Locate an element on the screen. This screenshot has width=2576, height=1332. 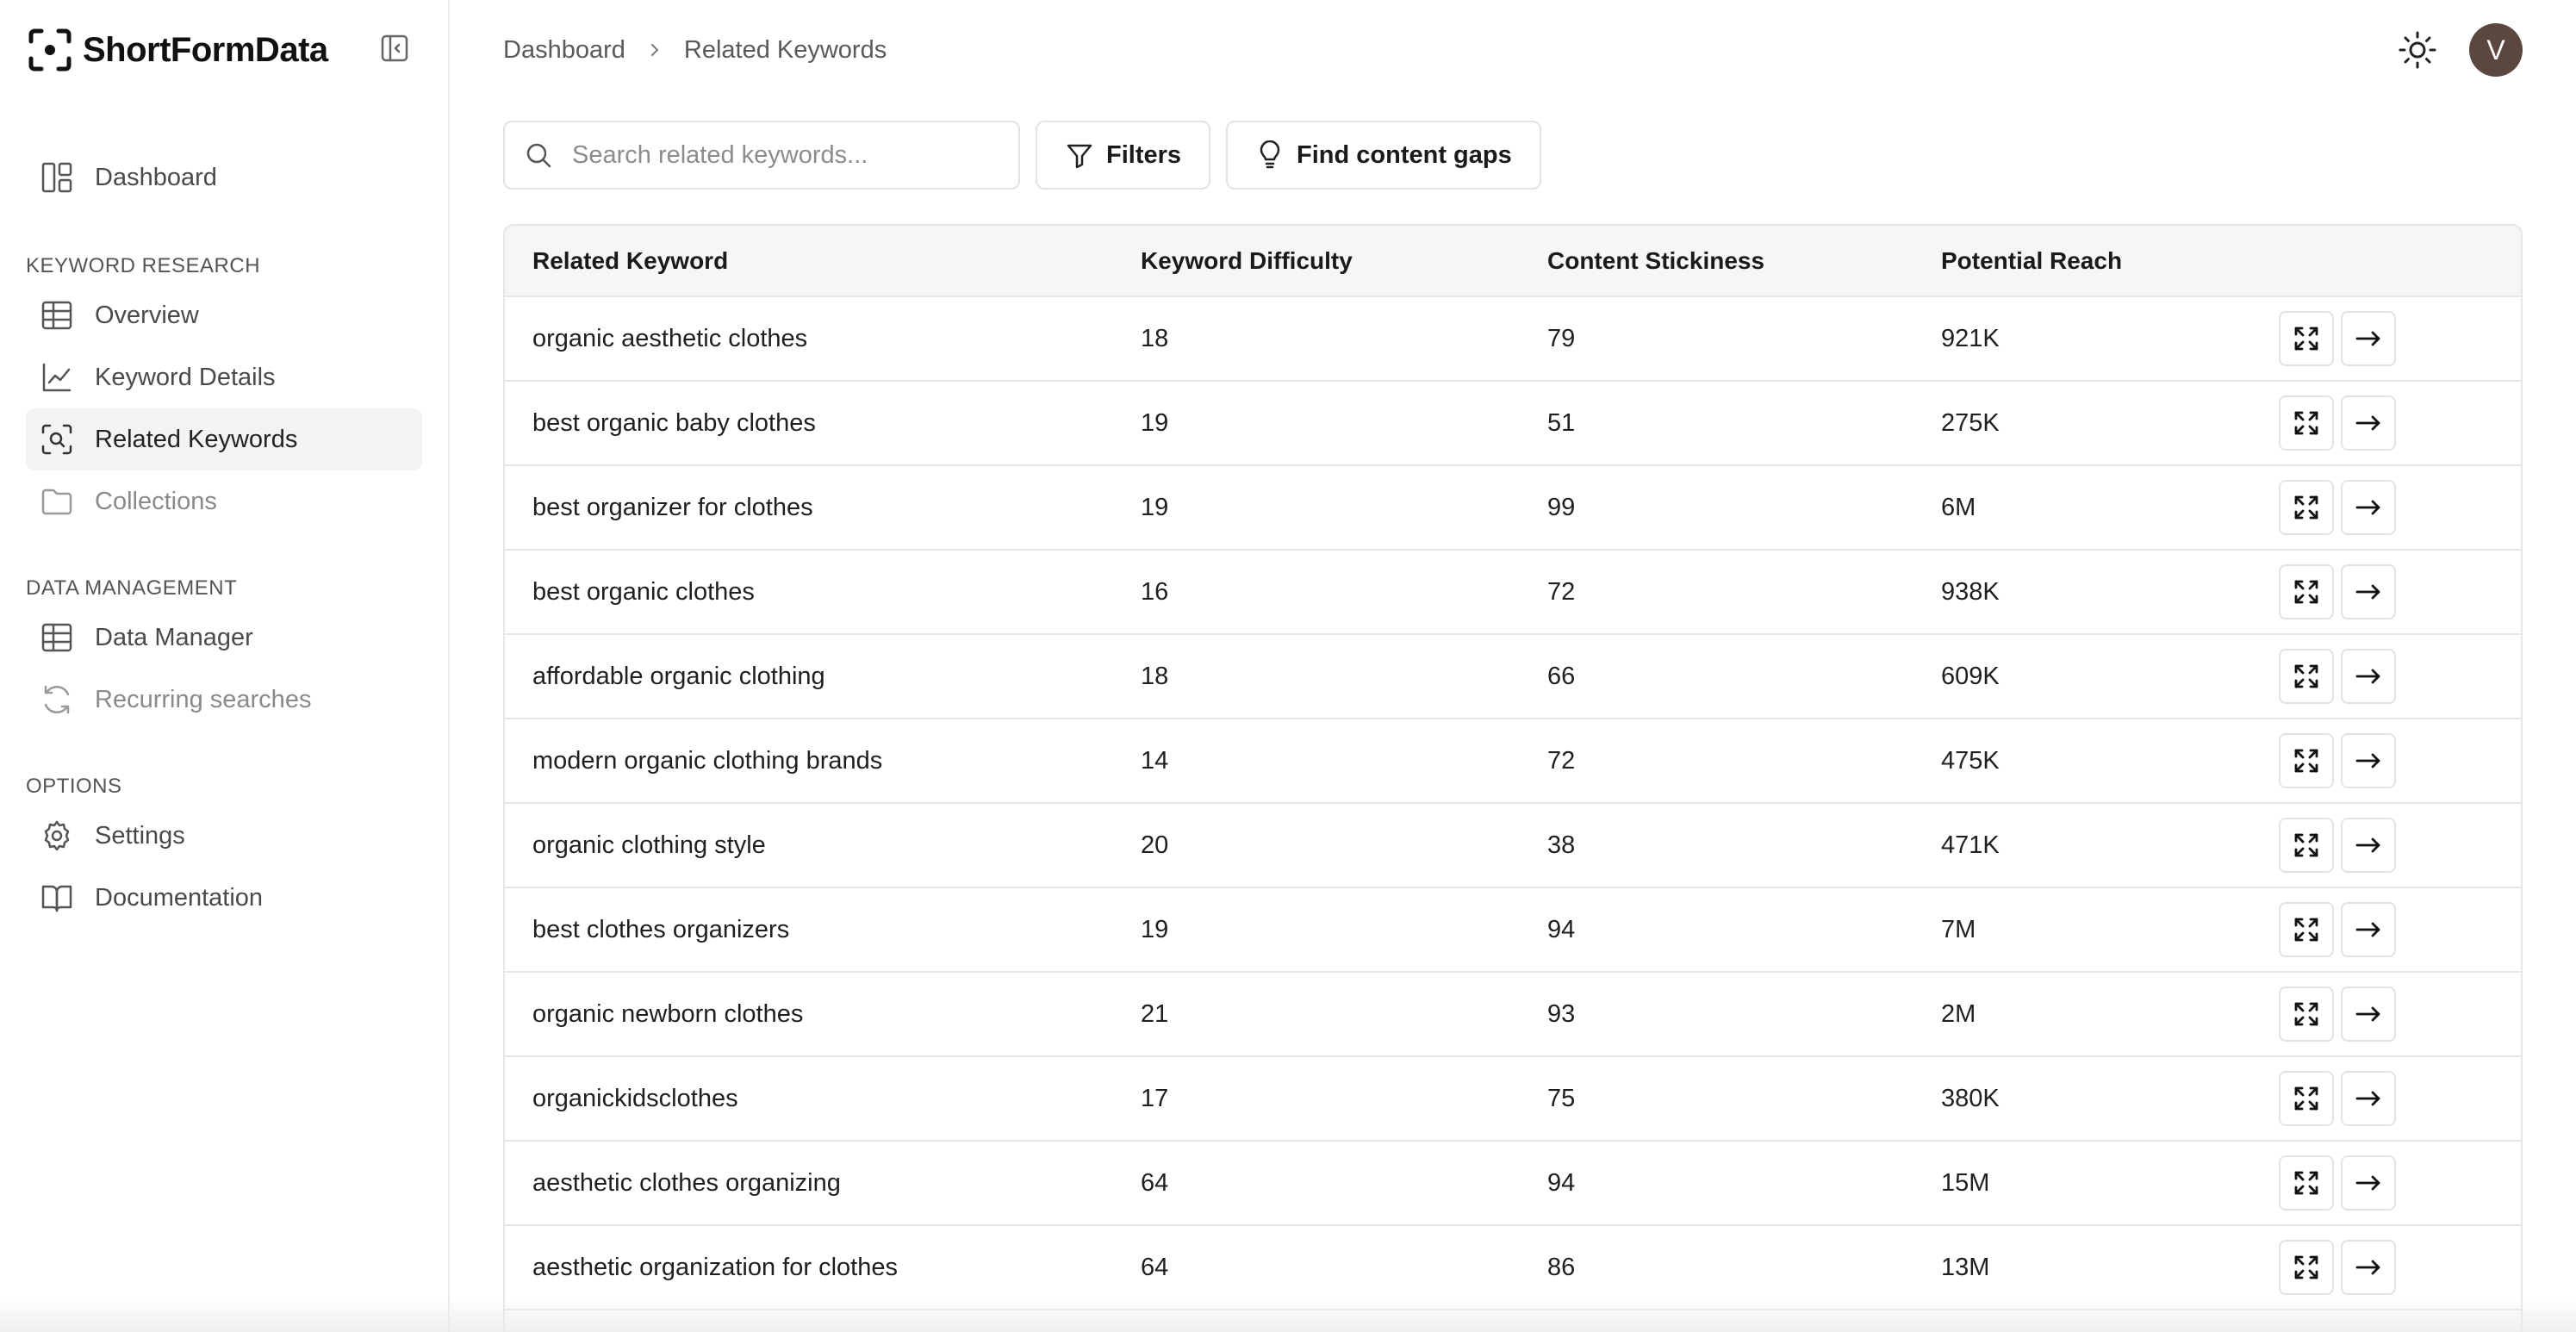
sidebar-item-settings: Settings is located at coordinates (224, 836).